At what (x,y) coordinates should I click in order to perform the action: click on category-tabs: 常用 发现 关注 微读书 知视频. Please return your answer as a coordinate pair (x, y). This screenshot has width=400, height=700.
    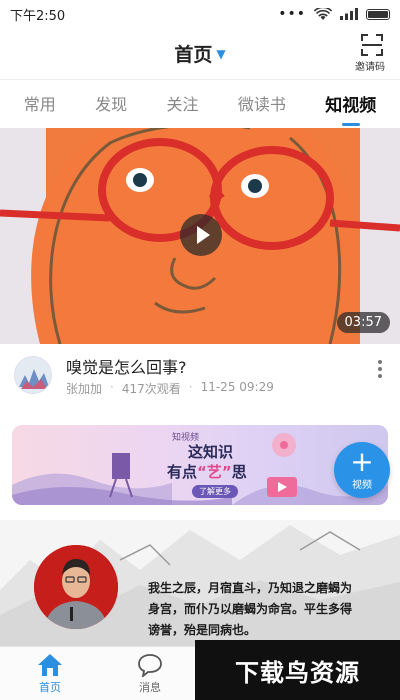
    Looking at the image, I should click on (200, 103).